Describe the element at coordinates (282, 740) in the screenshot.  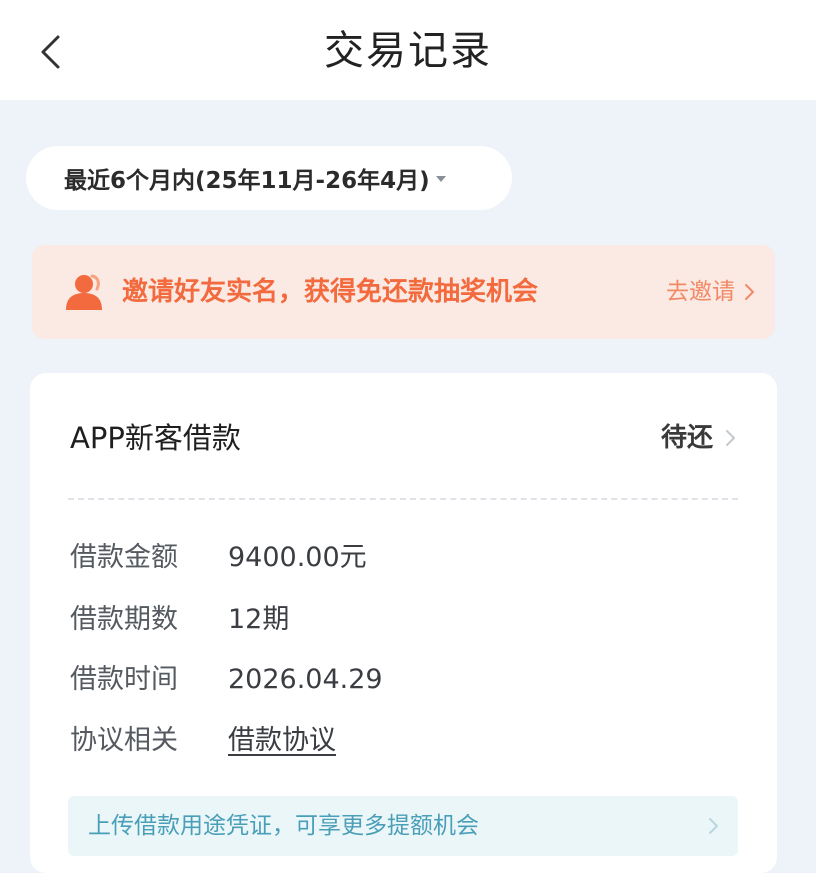
I see `loan-agreement-link: 借款协议` at that location.